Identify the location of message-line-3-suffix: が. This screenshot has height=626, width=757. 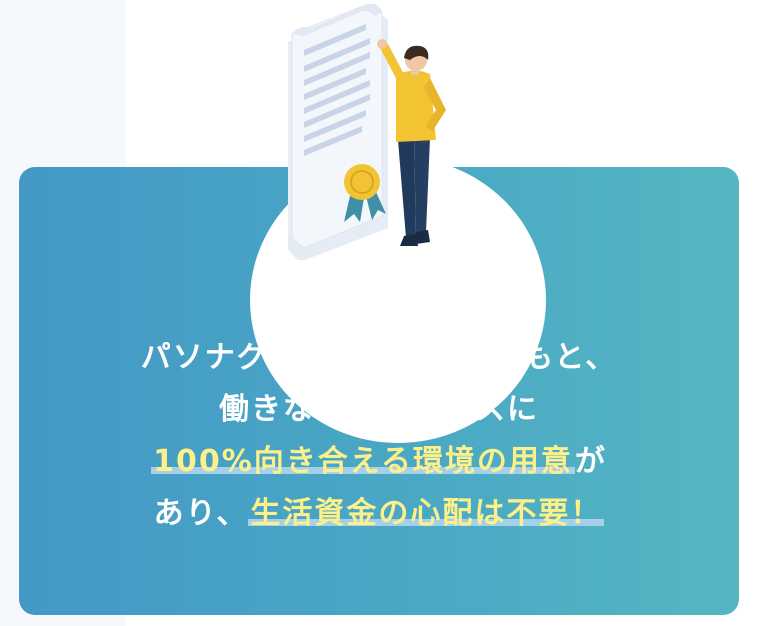
(590, 461).